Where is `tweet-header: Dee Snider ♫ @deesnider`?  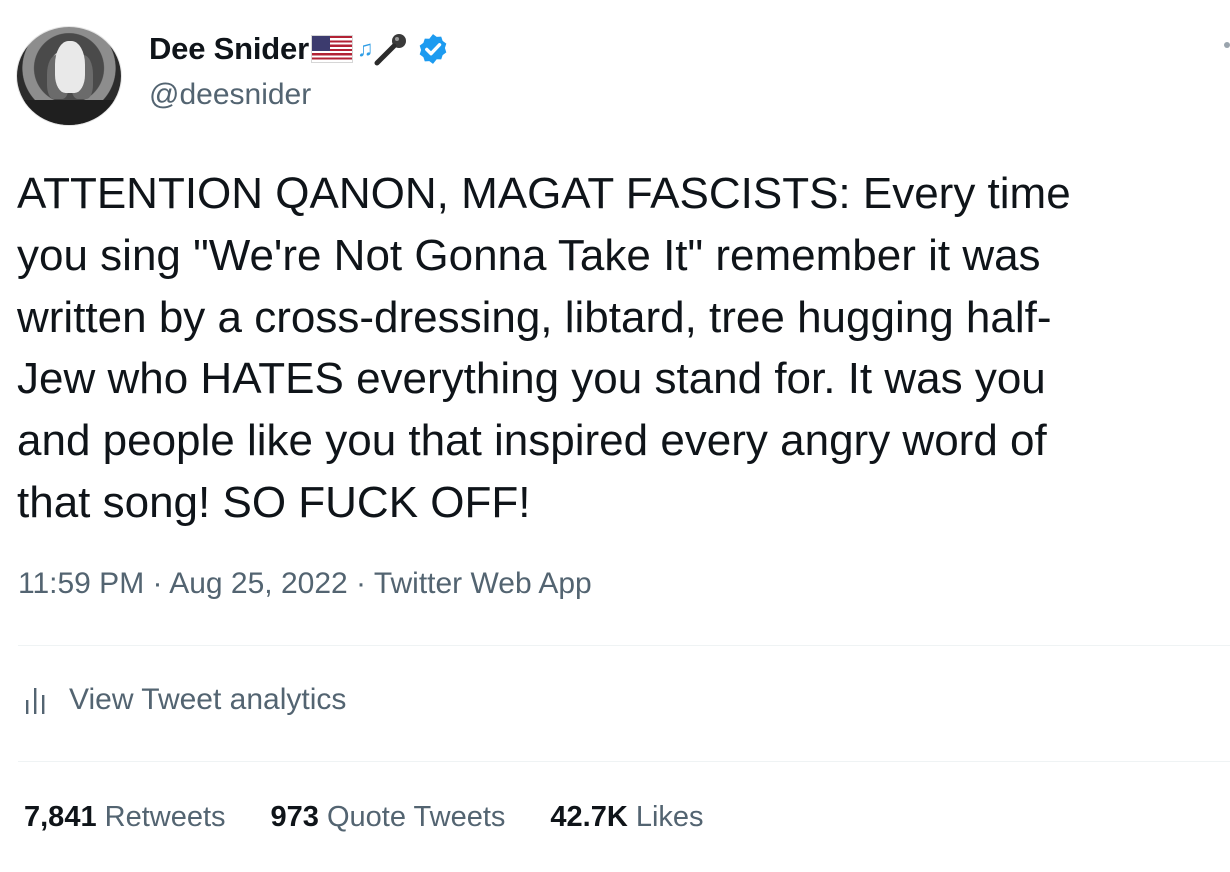
tweet-header: Dee Snider ♫ @deesnider is located at coordinates (233, 76).